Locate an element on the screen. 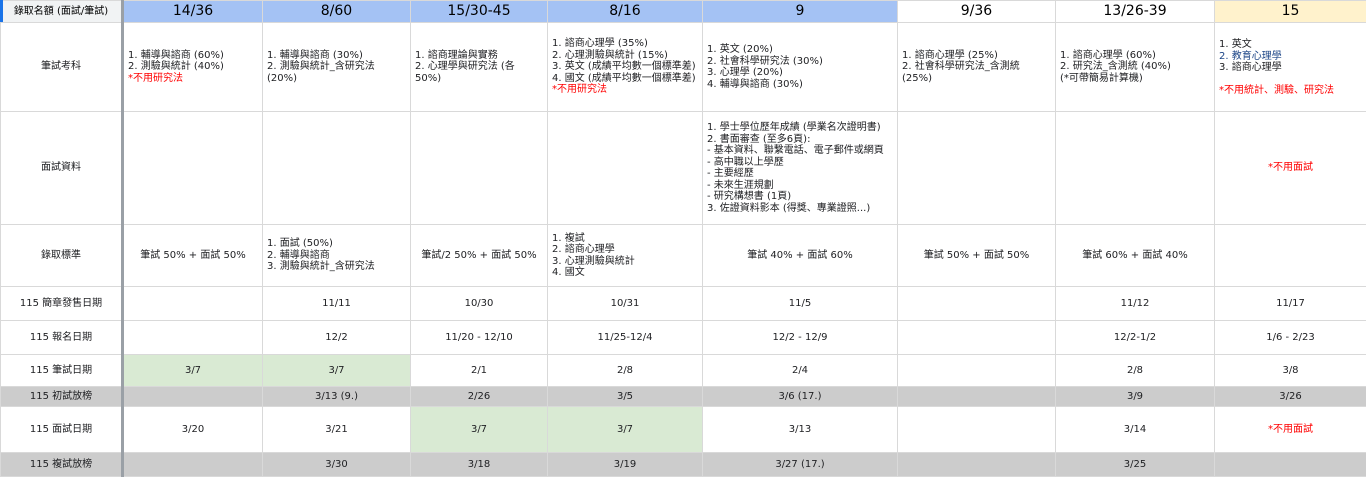 The width and height of the screenshot is (1366, 478). written-date-row: 115 筆試日期 3/7 3/7 2/1 2/8 2/4 2/8 3/8 is located at coordinates (683, 370).